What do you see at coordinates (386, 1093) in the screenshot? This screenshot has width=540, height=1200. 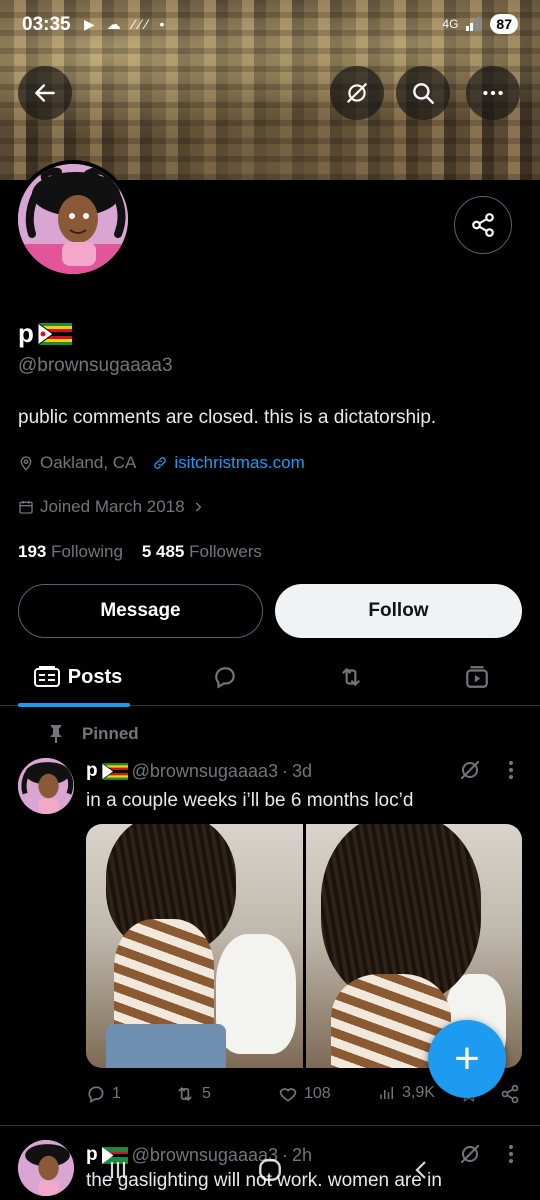 I see `views-icon` at bounding box center [386, 1093].